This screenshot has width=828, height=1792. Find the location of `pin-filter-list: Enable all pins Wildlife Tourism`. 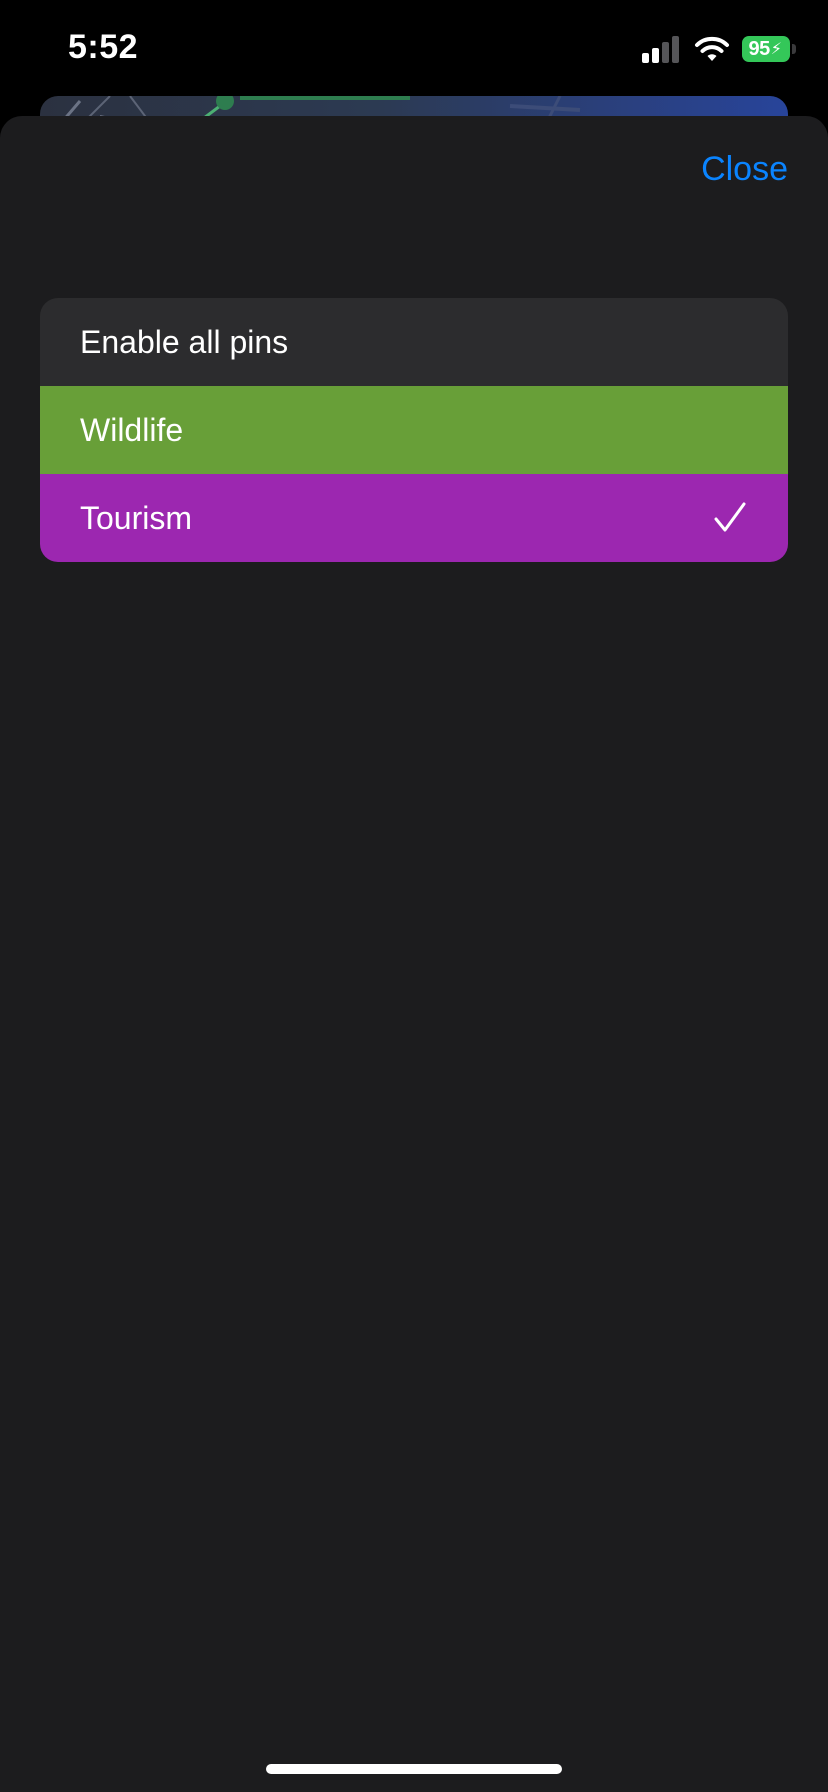

pin-filter-list: Enable all pins Wildlife Tourism is located at coordinates (414, 430).